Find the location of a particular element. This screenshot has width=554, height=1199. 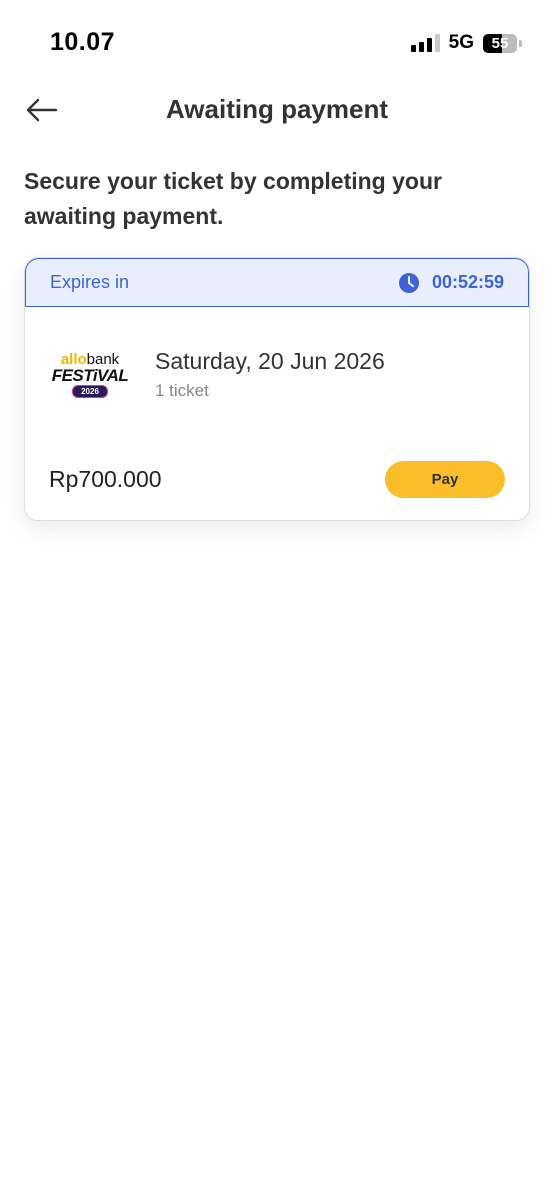

countdown-timer: 00:52:59 is located at coordinates (451, 283).